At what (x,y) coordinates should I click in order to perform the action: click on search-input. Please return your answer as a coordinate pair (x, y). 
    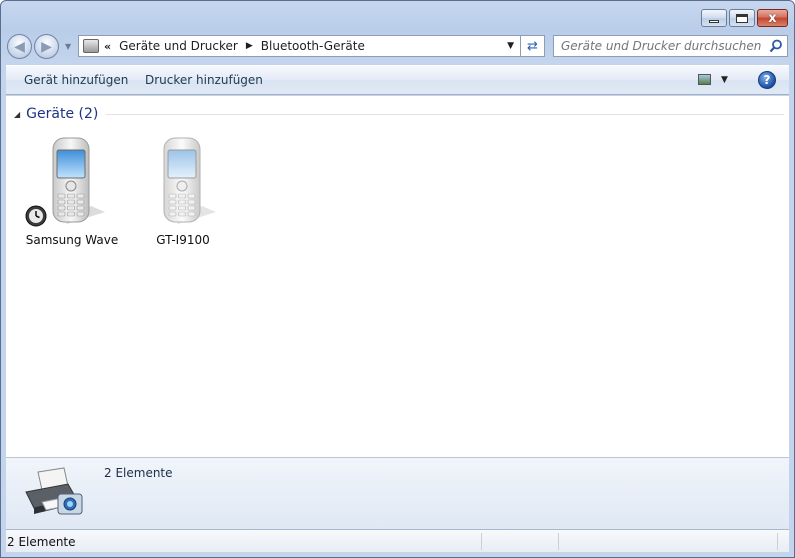
    Looking at the image, I should click on (667, 46).